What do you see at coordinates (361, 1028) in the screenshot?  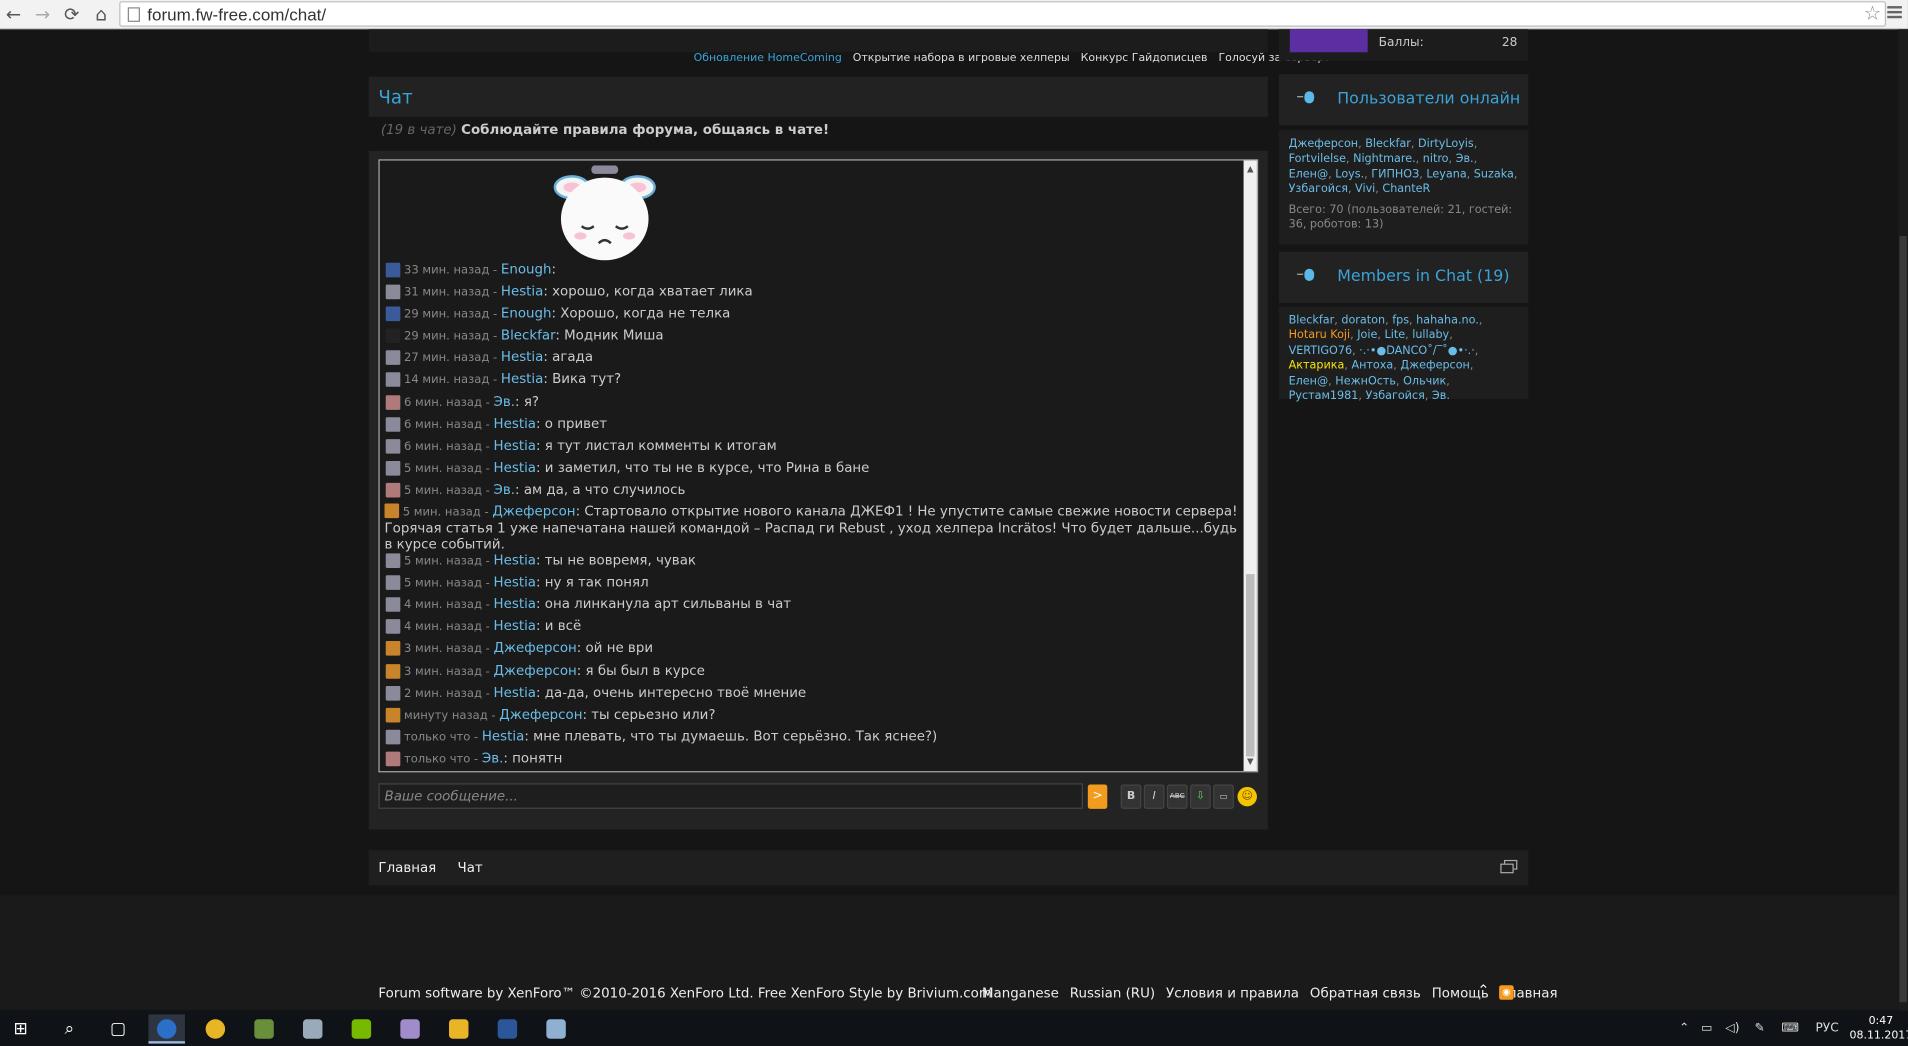 I see `nvidia-icon` at bounding box center [361, 1028].